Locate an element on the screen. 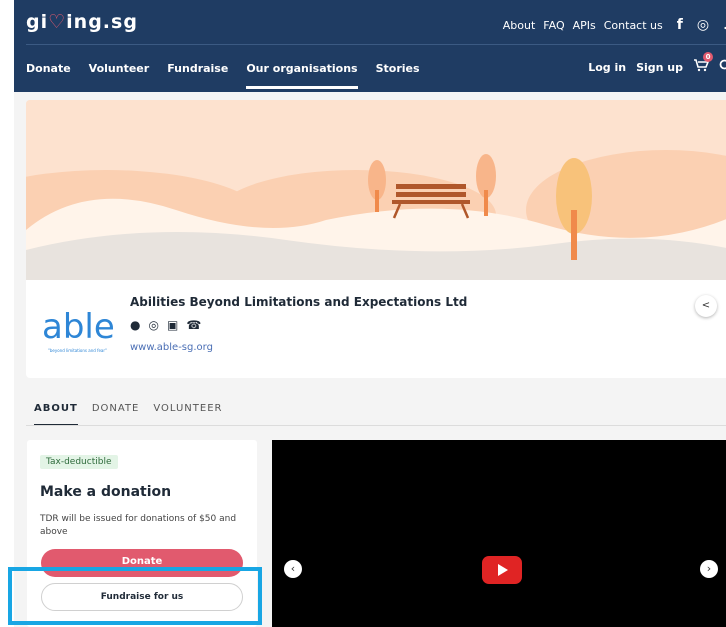 This screenshot has height=627, width=726. nav-apis: APIs is located at coordinates (584, 25).